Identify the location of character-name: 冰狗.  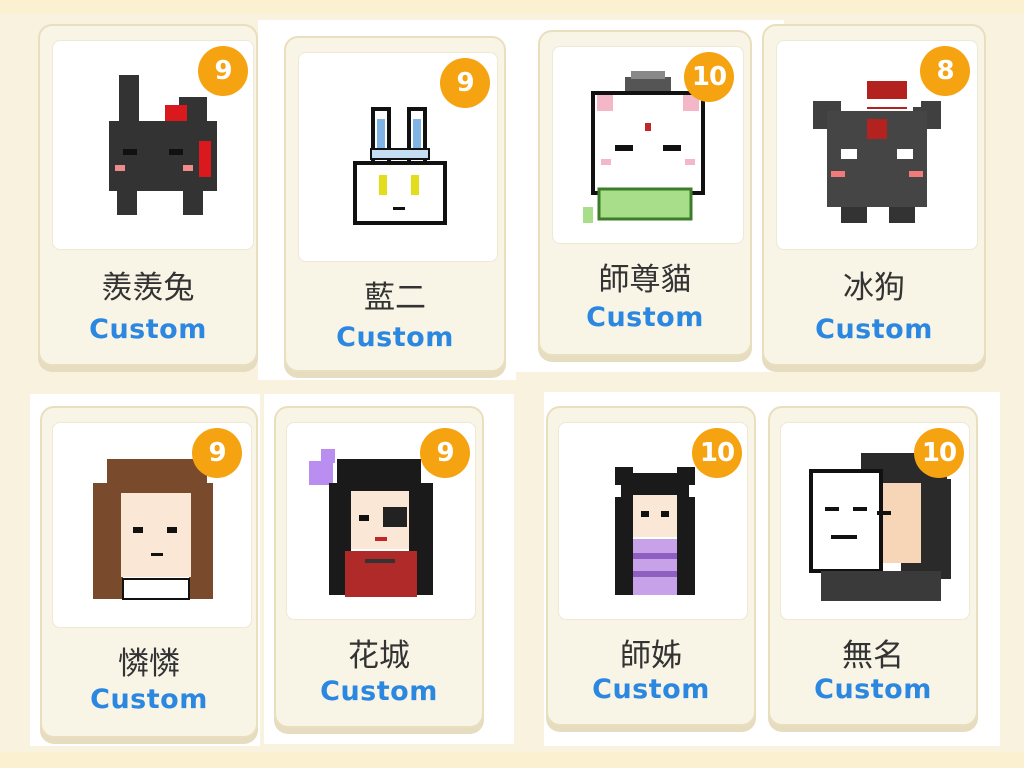
(874, 288).